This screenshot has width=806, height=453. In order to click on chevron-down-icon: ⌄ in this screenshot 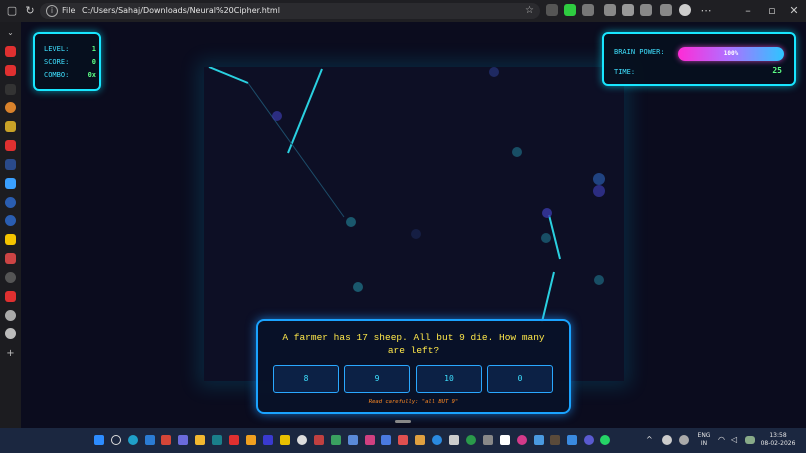, I will do `click(10, 33)`.